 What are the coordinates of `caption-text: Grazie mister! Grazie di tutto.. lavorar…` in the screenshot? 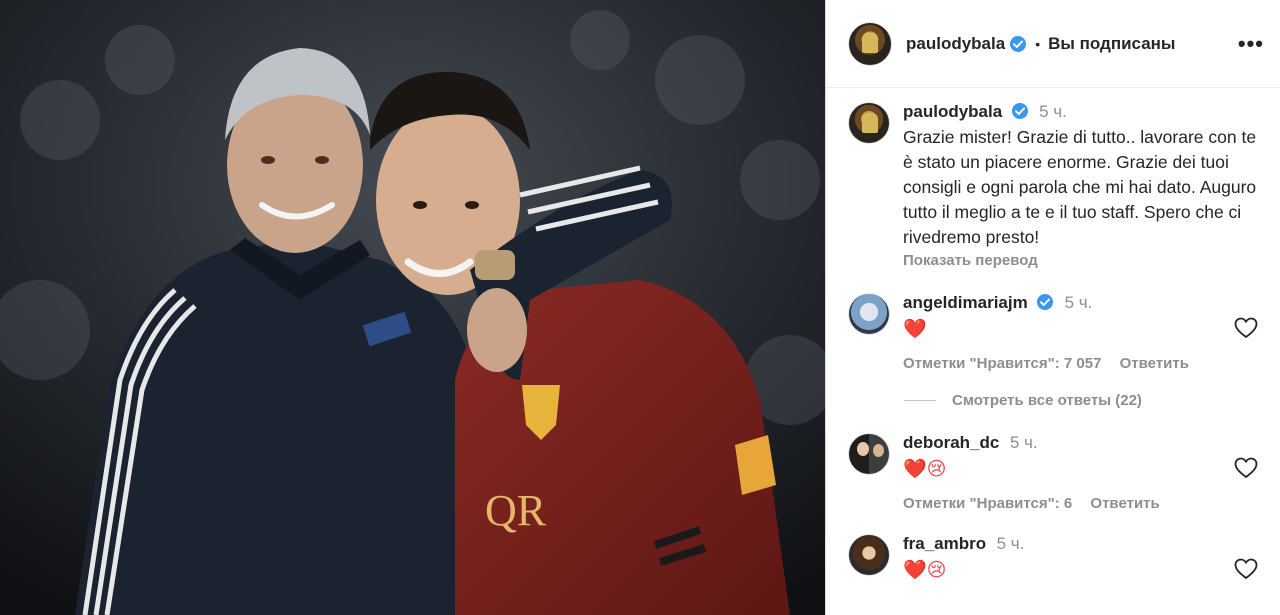 It's located at (1080, 187).